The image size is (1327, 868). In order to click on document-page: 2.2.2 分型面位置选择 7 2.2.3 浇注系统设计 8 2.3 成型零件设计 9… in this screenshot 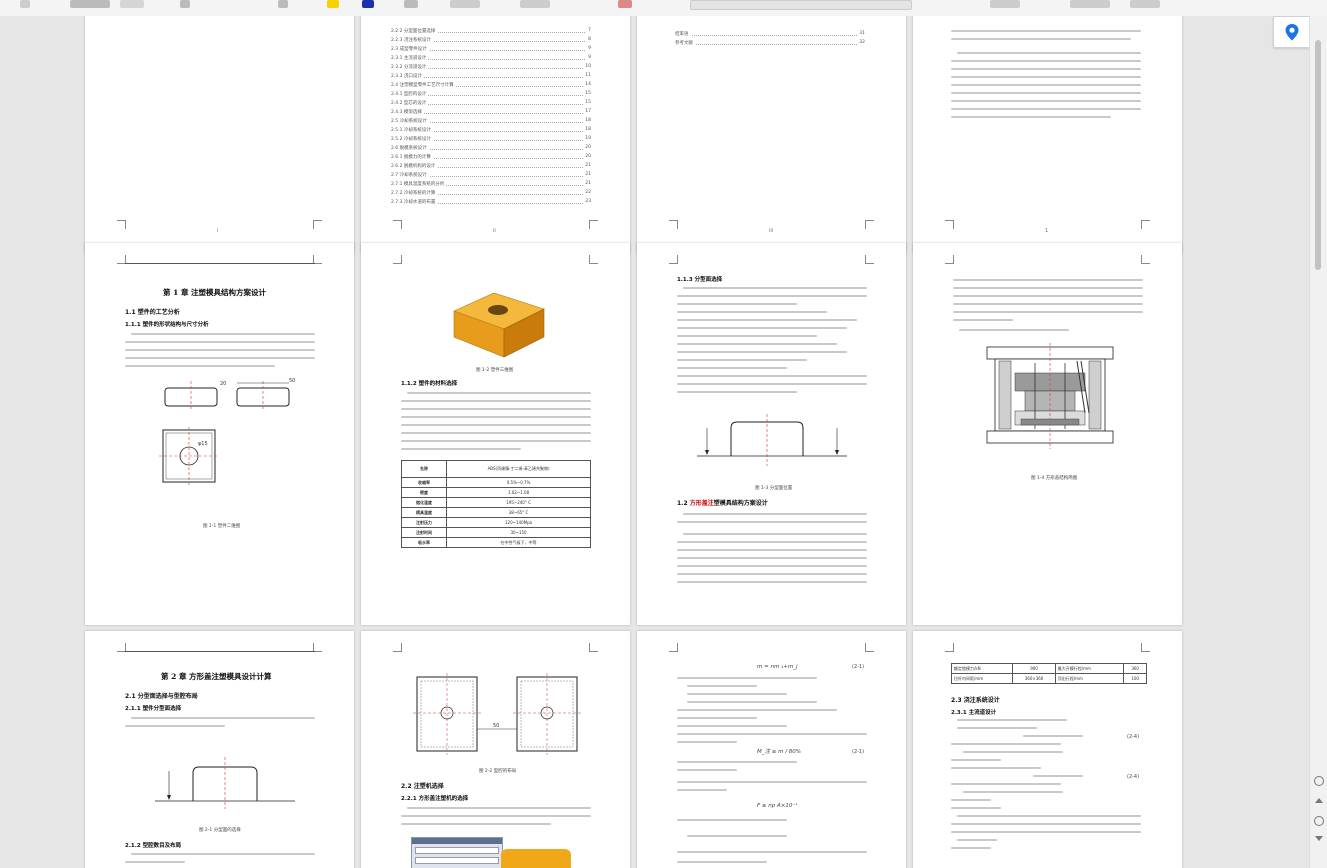, I will do `click(495, 134)`.